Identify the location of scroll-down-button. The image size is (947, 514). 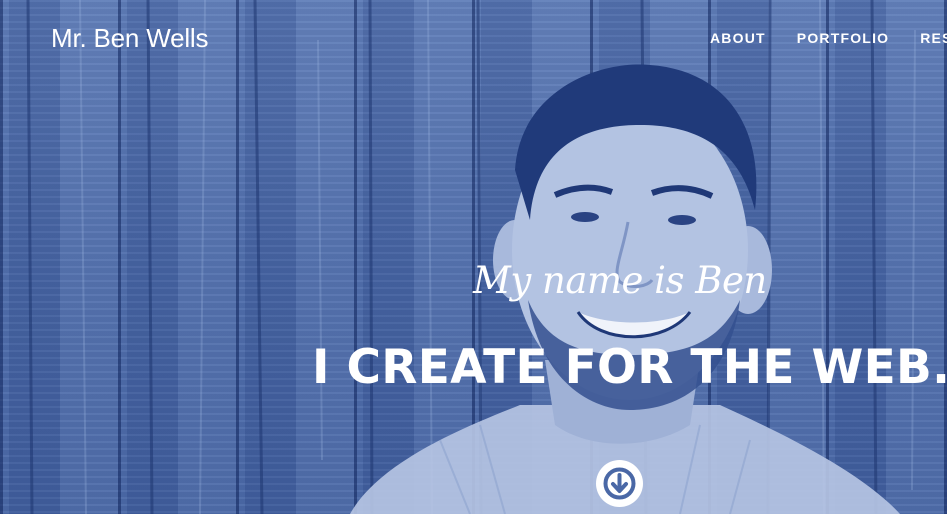
(619, 483).